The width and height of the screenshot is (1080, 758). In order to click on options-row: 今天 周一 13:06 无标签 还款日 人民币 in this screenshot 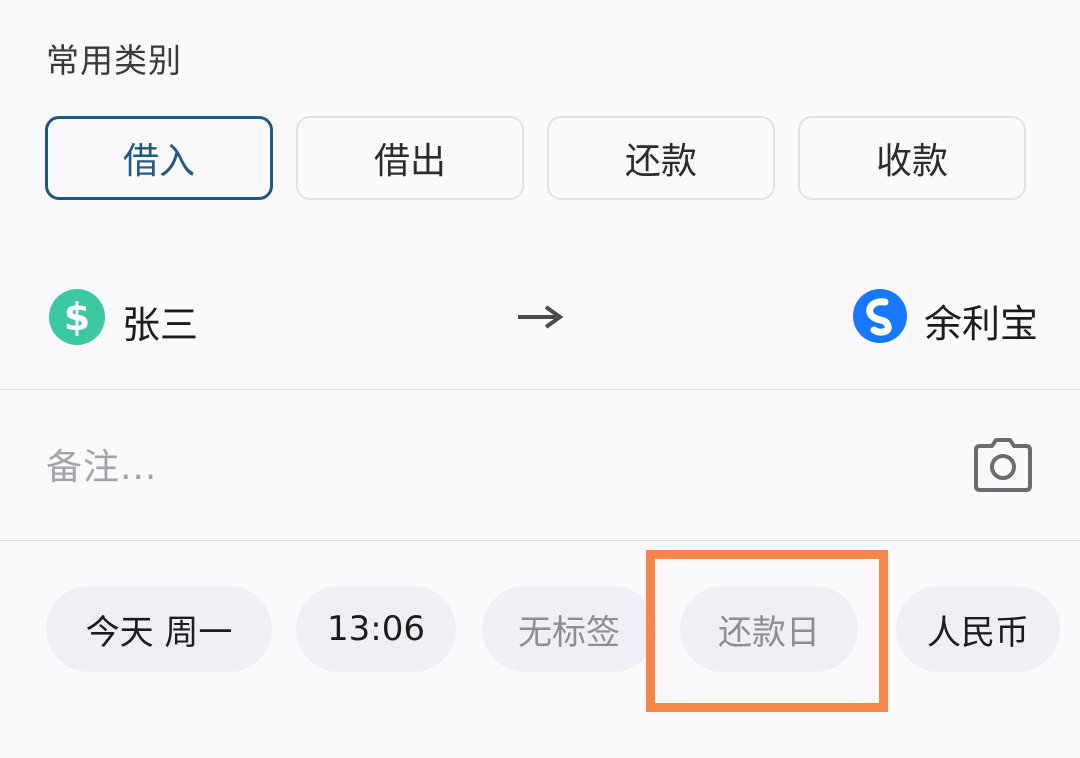, I will do `click(540, 629)`.